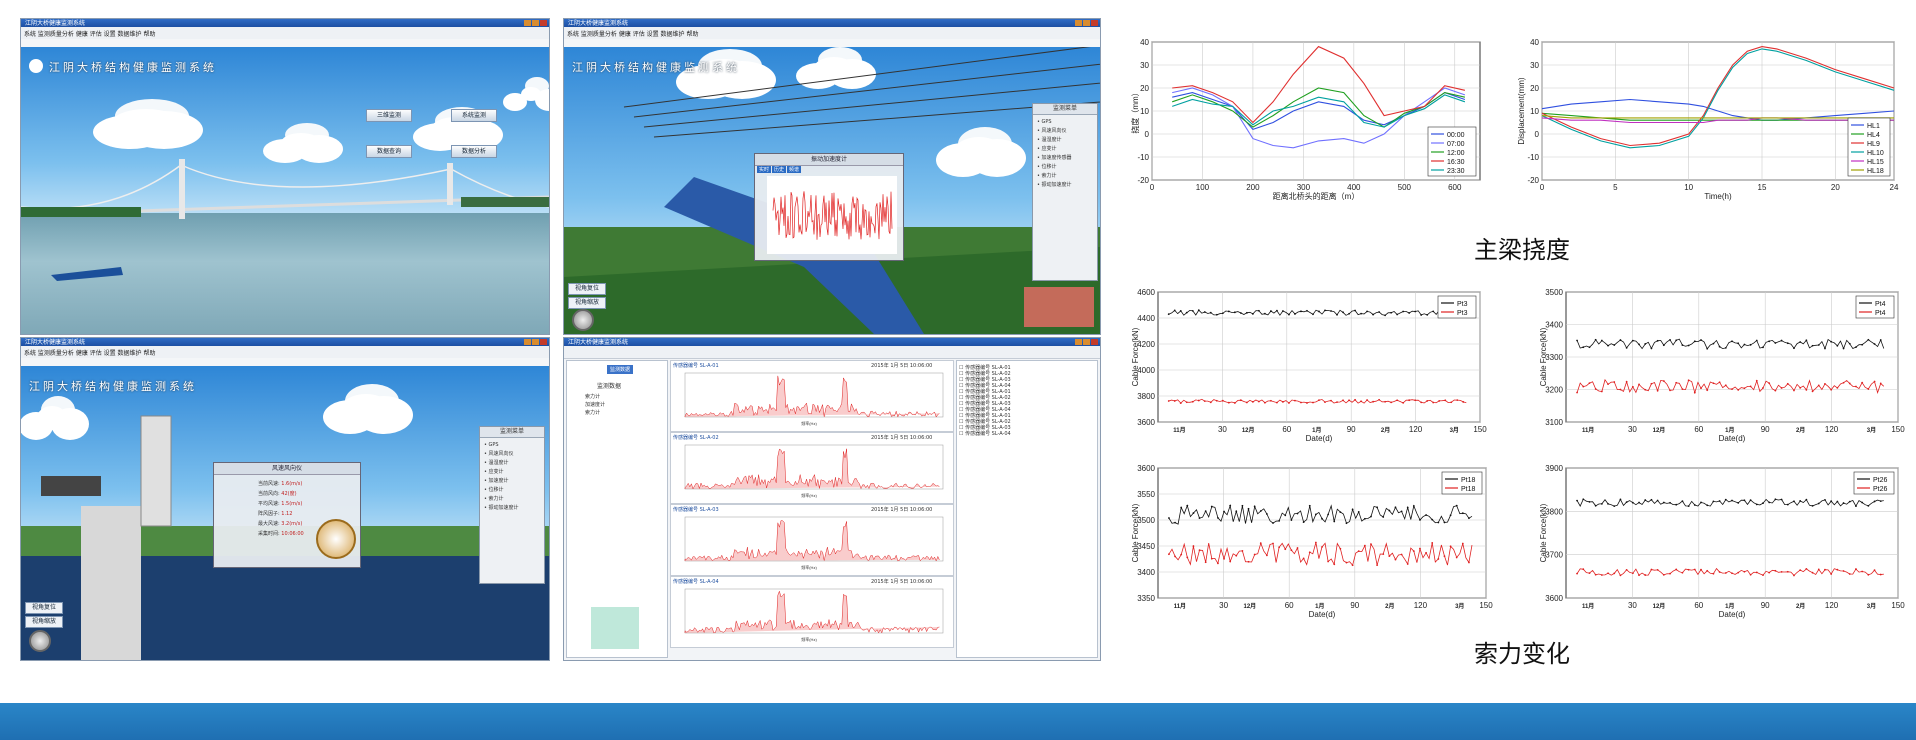  What do you see at coordinates (389, 115) in the screenshot?
I see `menu-button-3d-monitor: 三维监测` at bounding box center [389, 115].